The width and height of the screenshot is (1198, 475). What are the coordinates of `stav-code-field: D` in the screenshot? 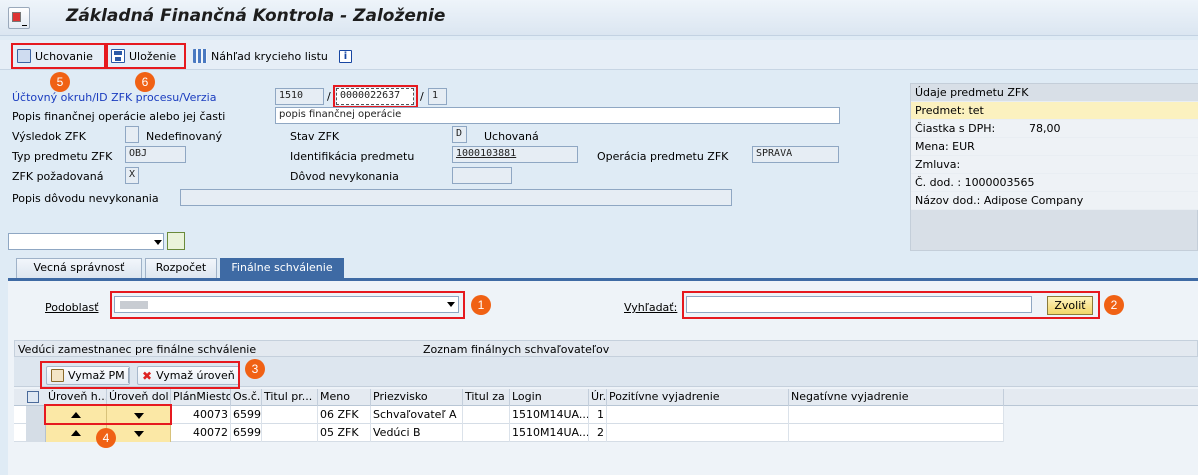 It's located at (459, 134).